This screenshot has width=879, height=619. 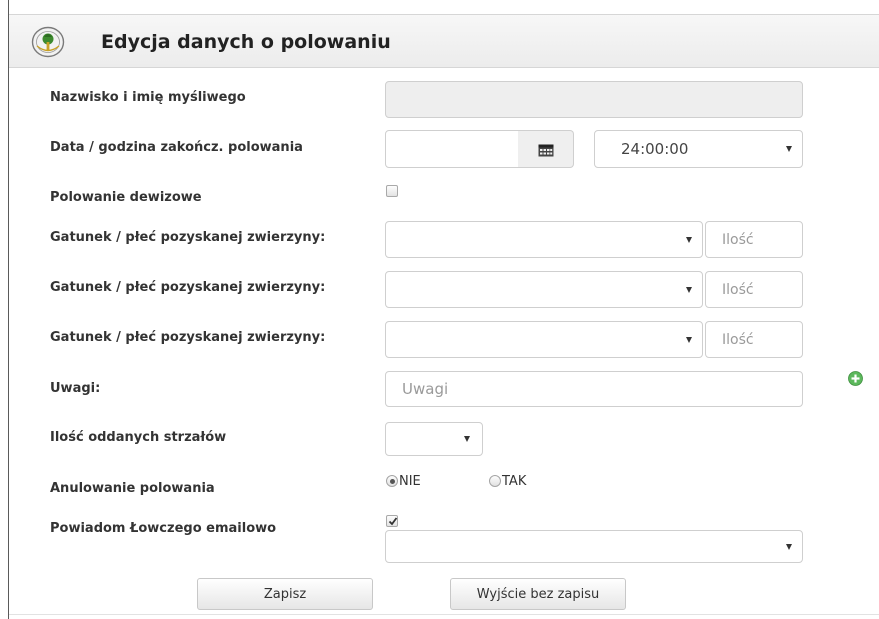 I want to click on checkmark-icon, so click(x=393, y=521).